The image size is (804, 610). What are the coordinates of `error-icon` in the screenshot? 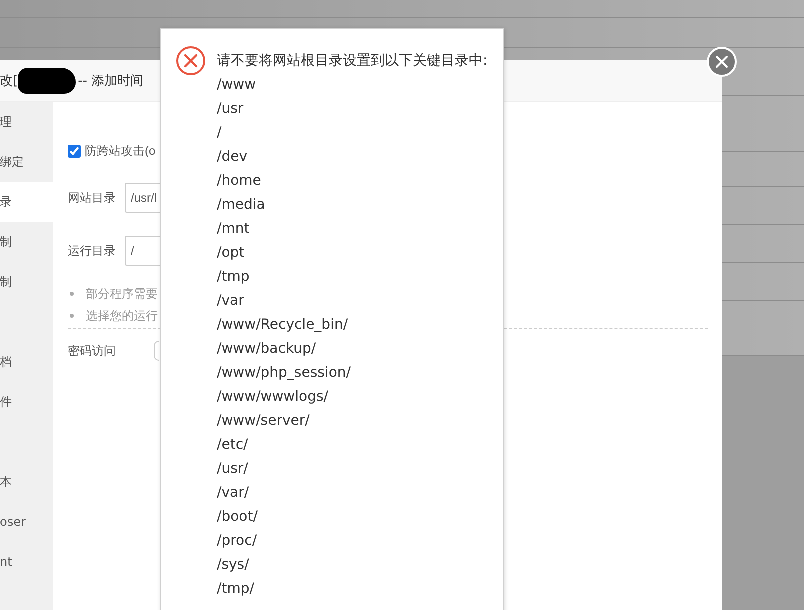 It's located at (191, 61).